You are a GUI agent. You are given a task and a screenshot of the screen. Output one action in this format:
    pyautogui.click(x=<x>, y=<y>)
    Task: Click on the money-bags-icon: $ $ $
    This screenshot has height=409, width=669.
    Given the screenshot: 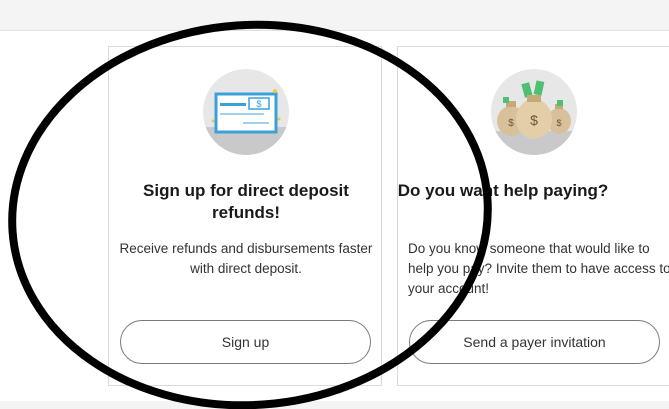 What is the action you would take?
    pyautogui.click(x=534, y=112)
    